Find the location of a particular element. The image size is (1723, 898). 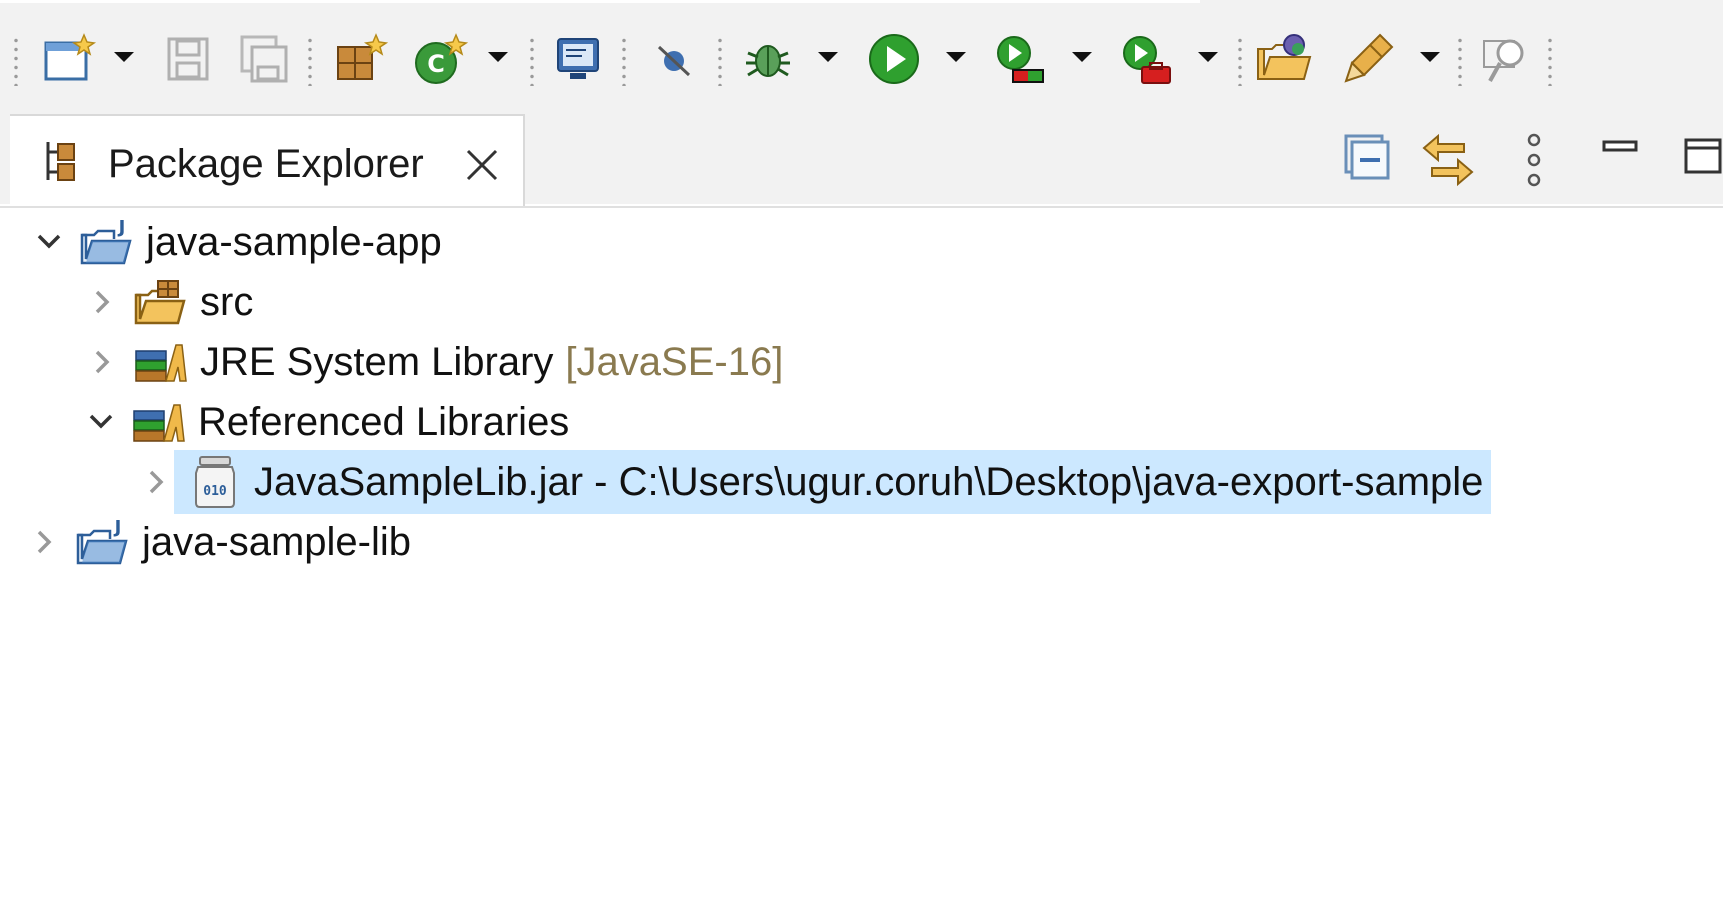

source-folder-icon is located at coordinates (161, 302).